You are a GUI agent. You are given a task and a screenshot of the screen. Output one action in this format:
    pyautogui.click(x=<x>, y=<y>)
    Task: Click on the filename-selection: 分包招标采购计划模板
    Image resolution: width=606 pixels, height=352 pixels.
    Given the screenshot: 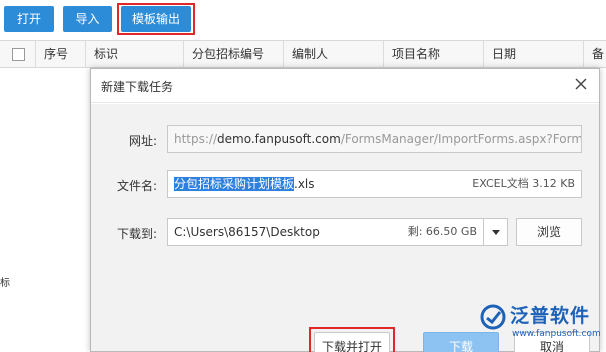 What is the action you would take?
    pyautogui.click(x=234, y=184)
    